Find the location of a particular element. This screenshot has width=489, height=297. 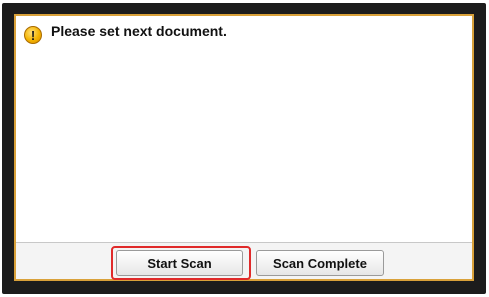

button-bar: Start Scan Scan Complete is located at coordinates (244, 261).